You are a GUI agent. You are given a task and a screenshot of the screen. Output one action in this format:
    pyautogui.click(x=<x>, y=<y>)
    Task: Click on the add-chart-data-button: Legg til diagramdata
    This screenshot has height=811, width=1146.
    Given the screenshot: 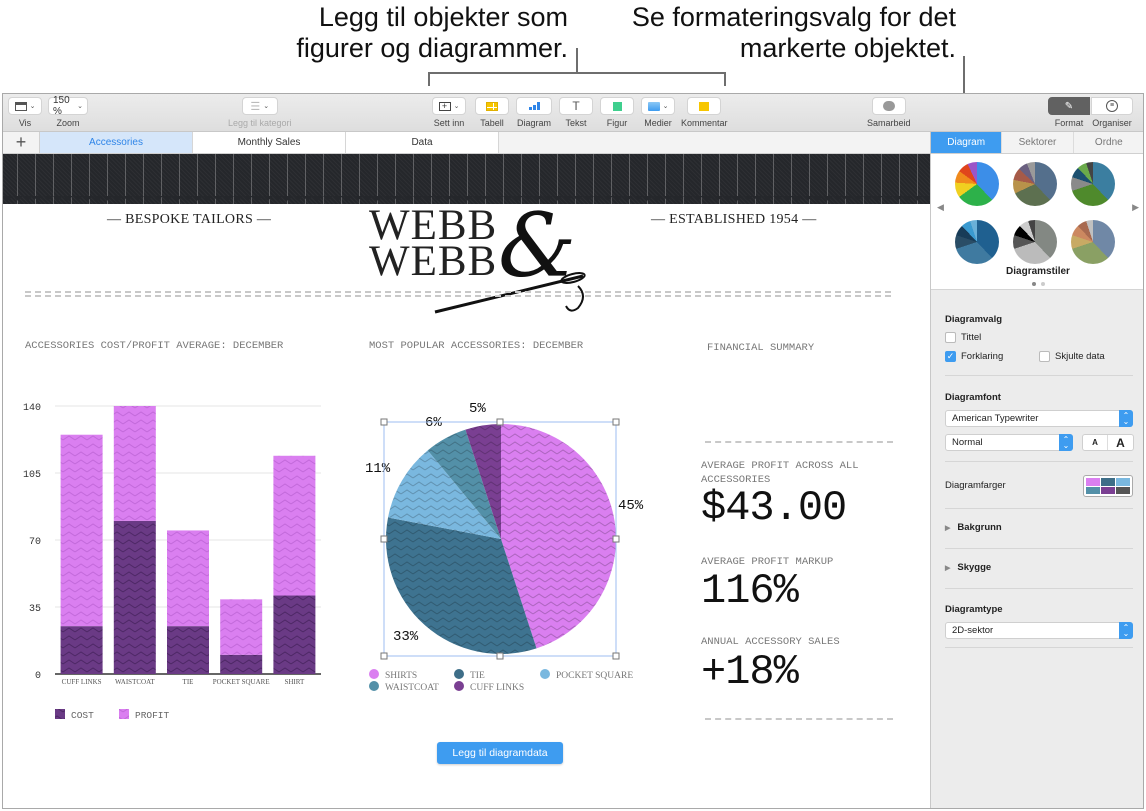 What is the action you would take?
    pyautogui.click(x=500, y=753)
    